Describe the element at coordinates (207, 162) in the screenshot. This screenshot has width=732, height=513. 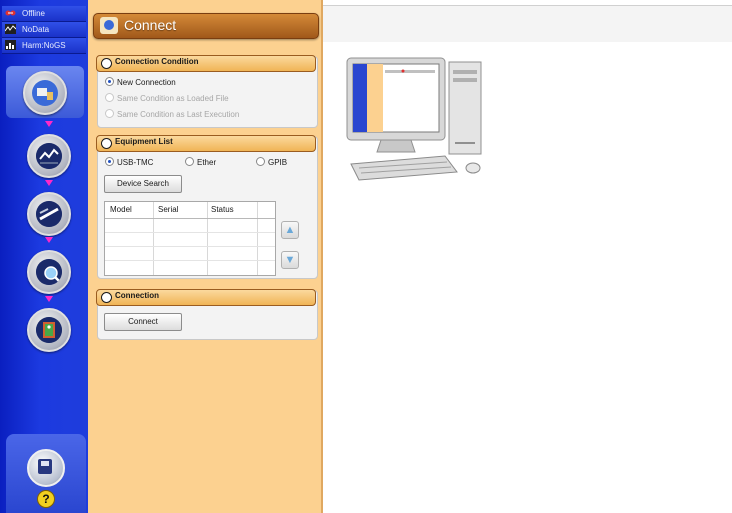
I see `interface-label: Ether` at that location.